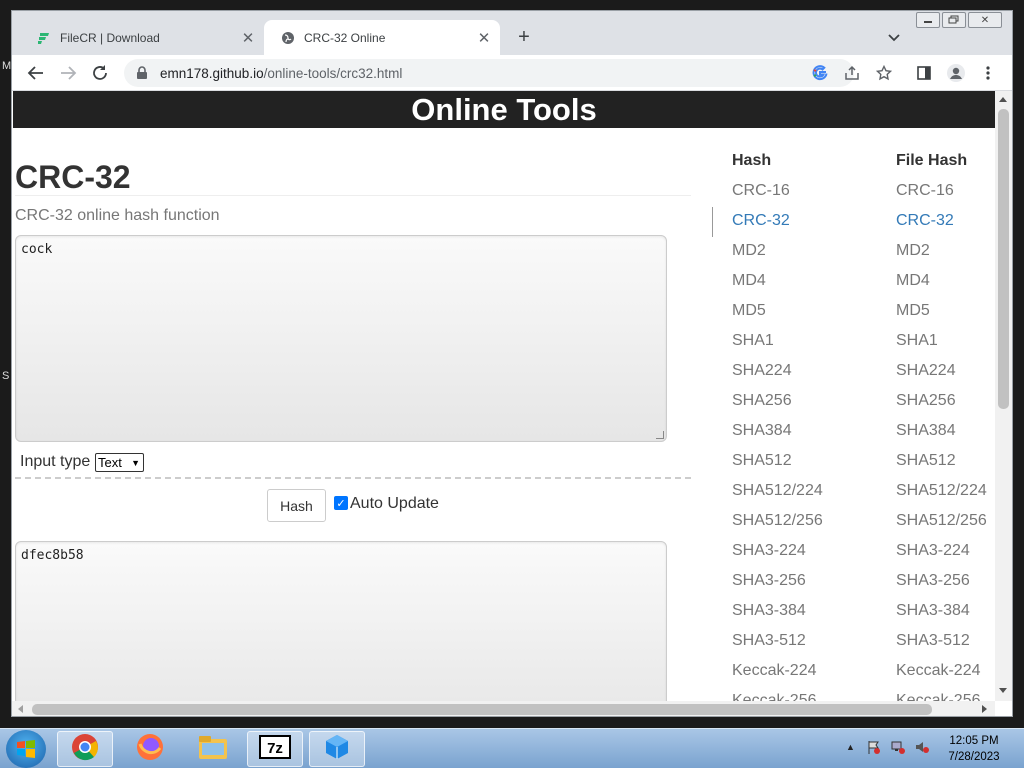 This screenshot has width=1024, height=768. I want to click on chevron-down-icon: ▼, so click(135, 462).